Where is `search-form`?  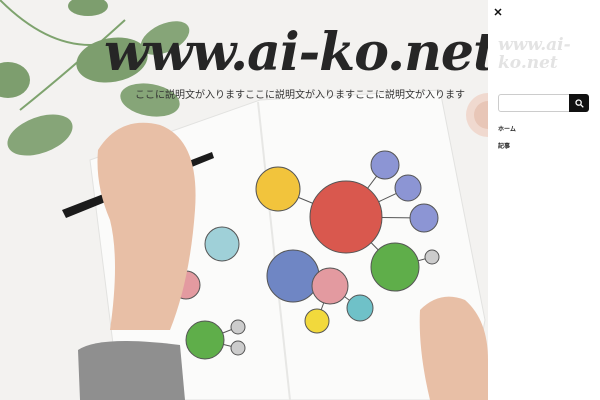 search-form is located at coordinates (543, 103).